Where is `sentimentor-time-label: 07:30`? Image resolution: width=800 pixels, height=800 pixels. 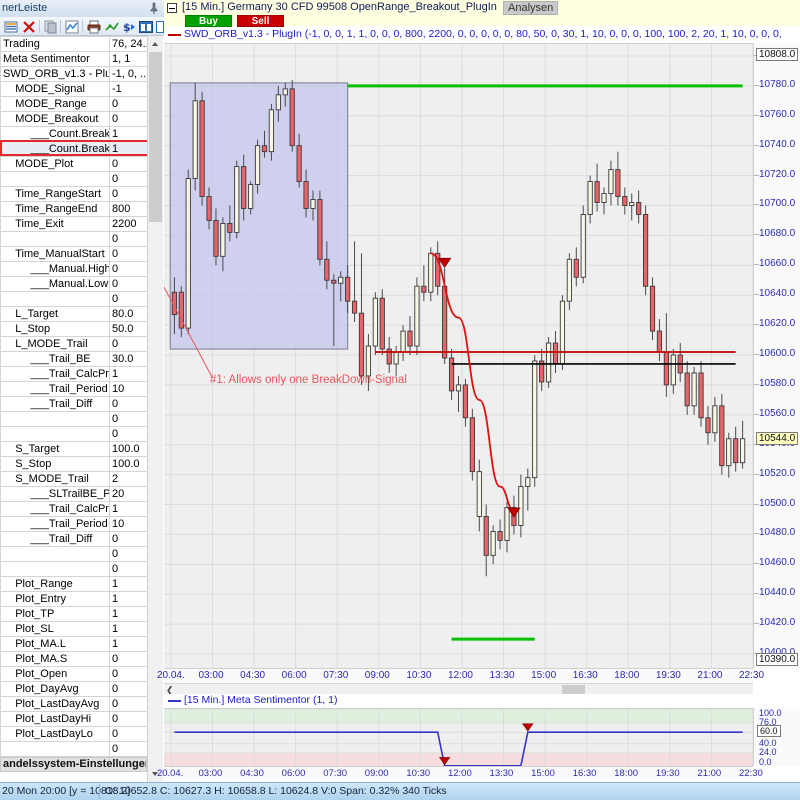
sentimentor-time-label: 07:30 is located at coordinates (335, 773).